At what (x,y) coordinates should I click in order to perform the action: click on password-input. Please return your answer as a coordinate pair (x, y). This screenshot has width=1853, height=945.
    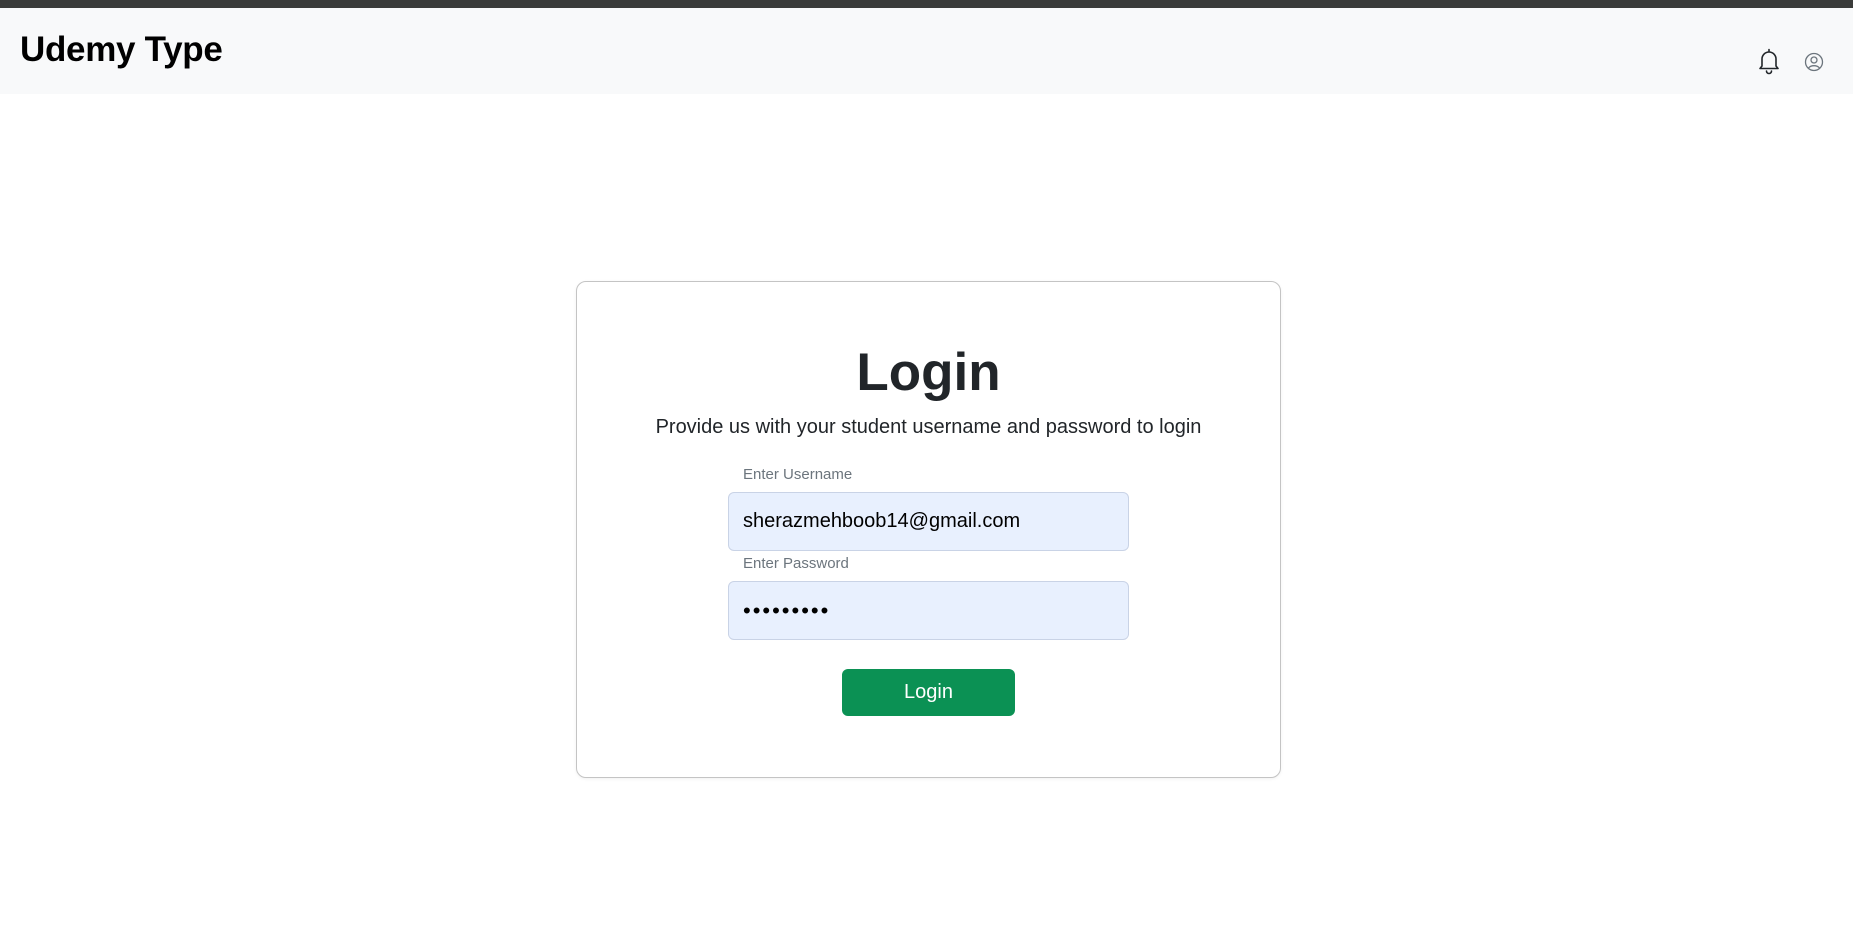
    Looking at the image, I should click on (928, 610).